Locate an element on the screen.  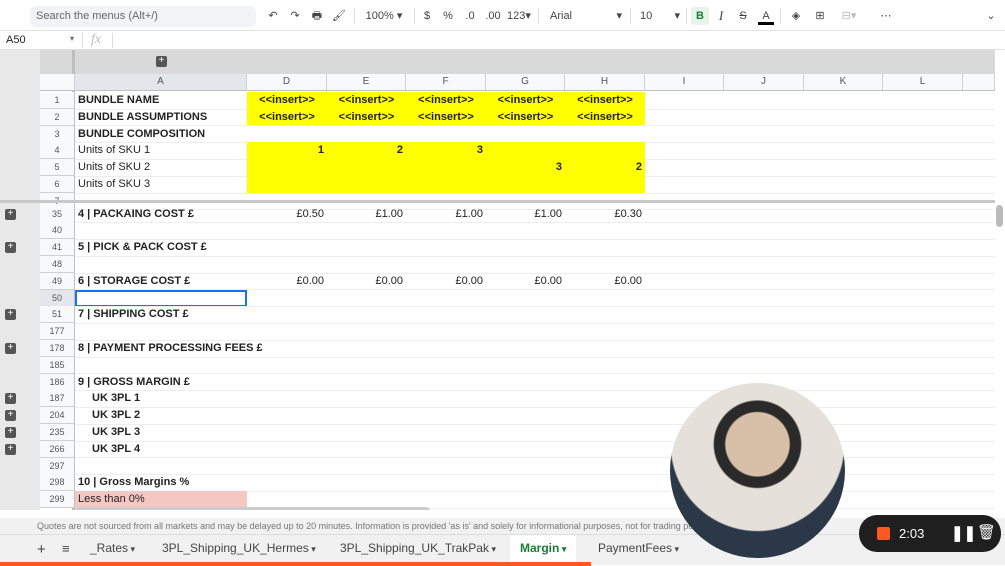
column-header-H: H is located at coordinates (605, 82).